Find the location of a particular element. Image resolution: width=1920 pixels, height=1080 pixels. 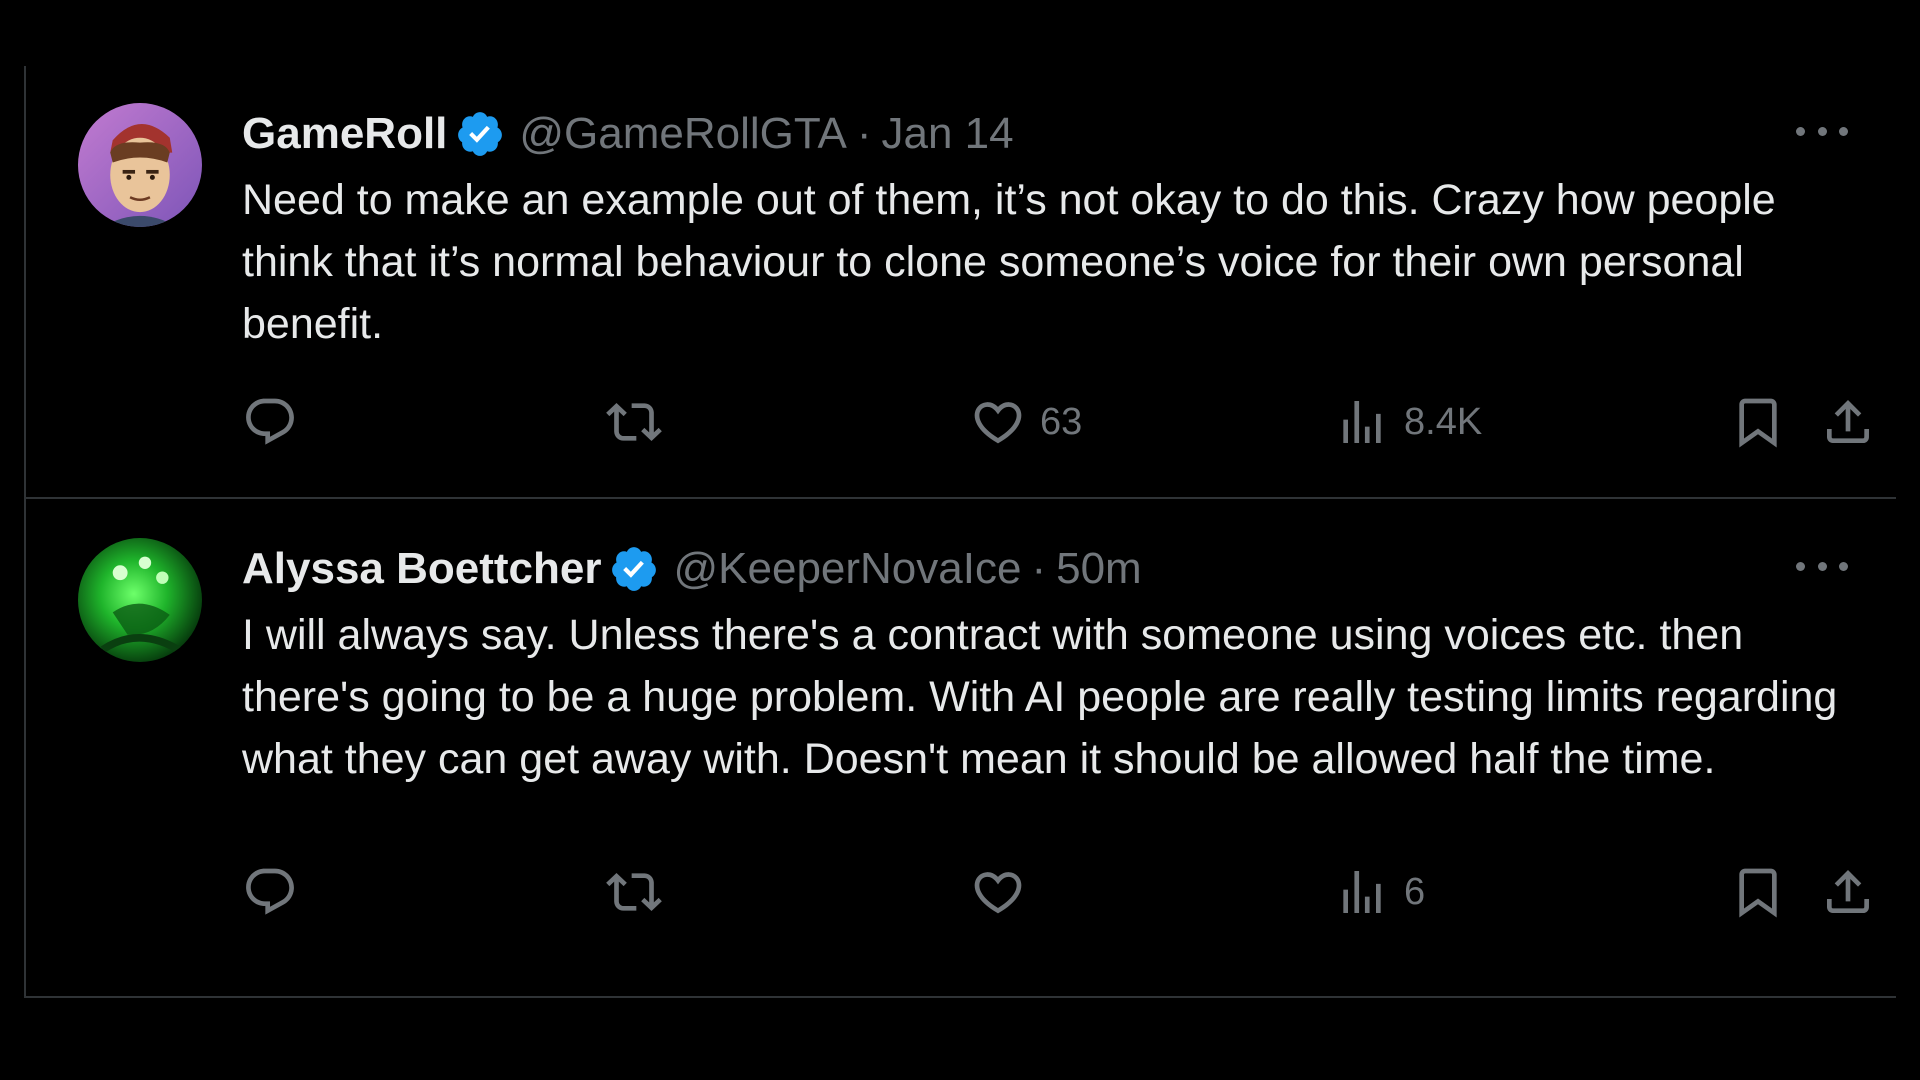

tweet-header: GameRoll @GameRollGTA · Jan 14 is located at coordinates (628, 134).